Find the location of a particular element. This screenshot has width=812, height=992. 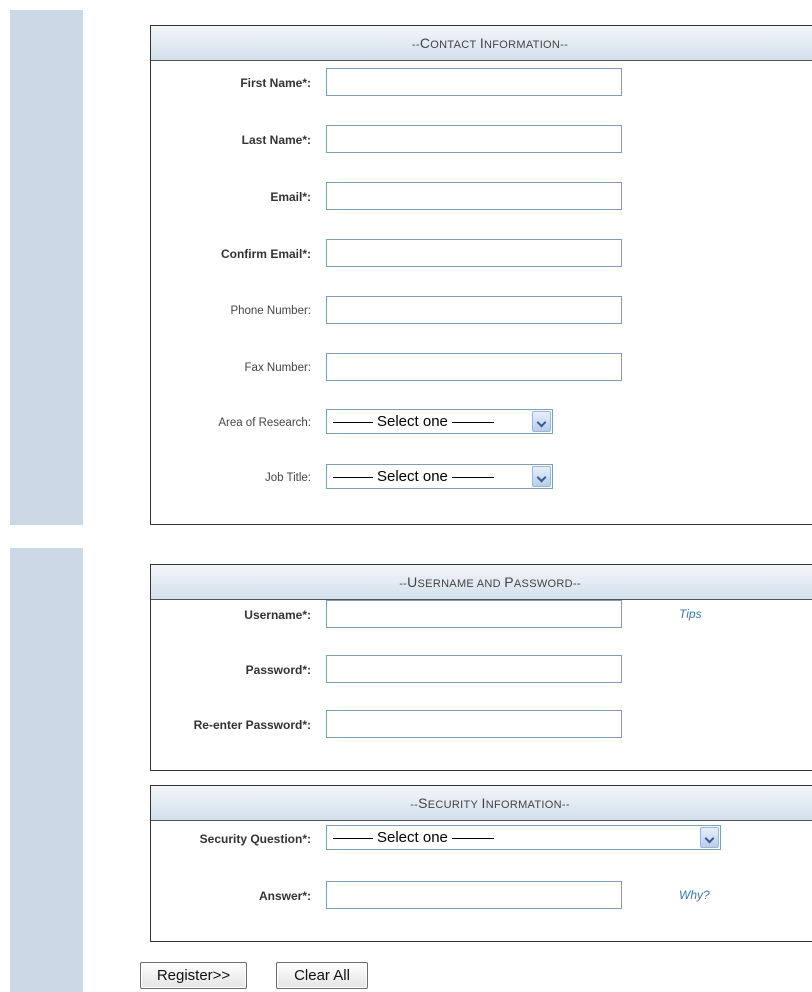

username-row: Username*: Tips is located at coordinates (481, 615).